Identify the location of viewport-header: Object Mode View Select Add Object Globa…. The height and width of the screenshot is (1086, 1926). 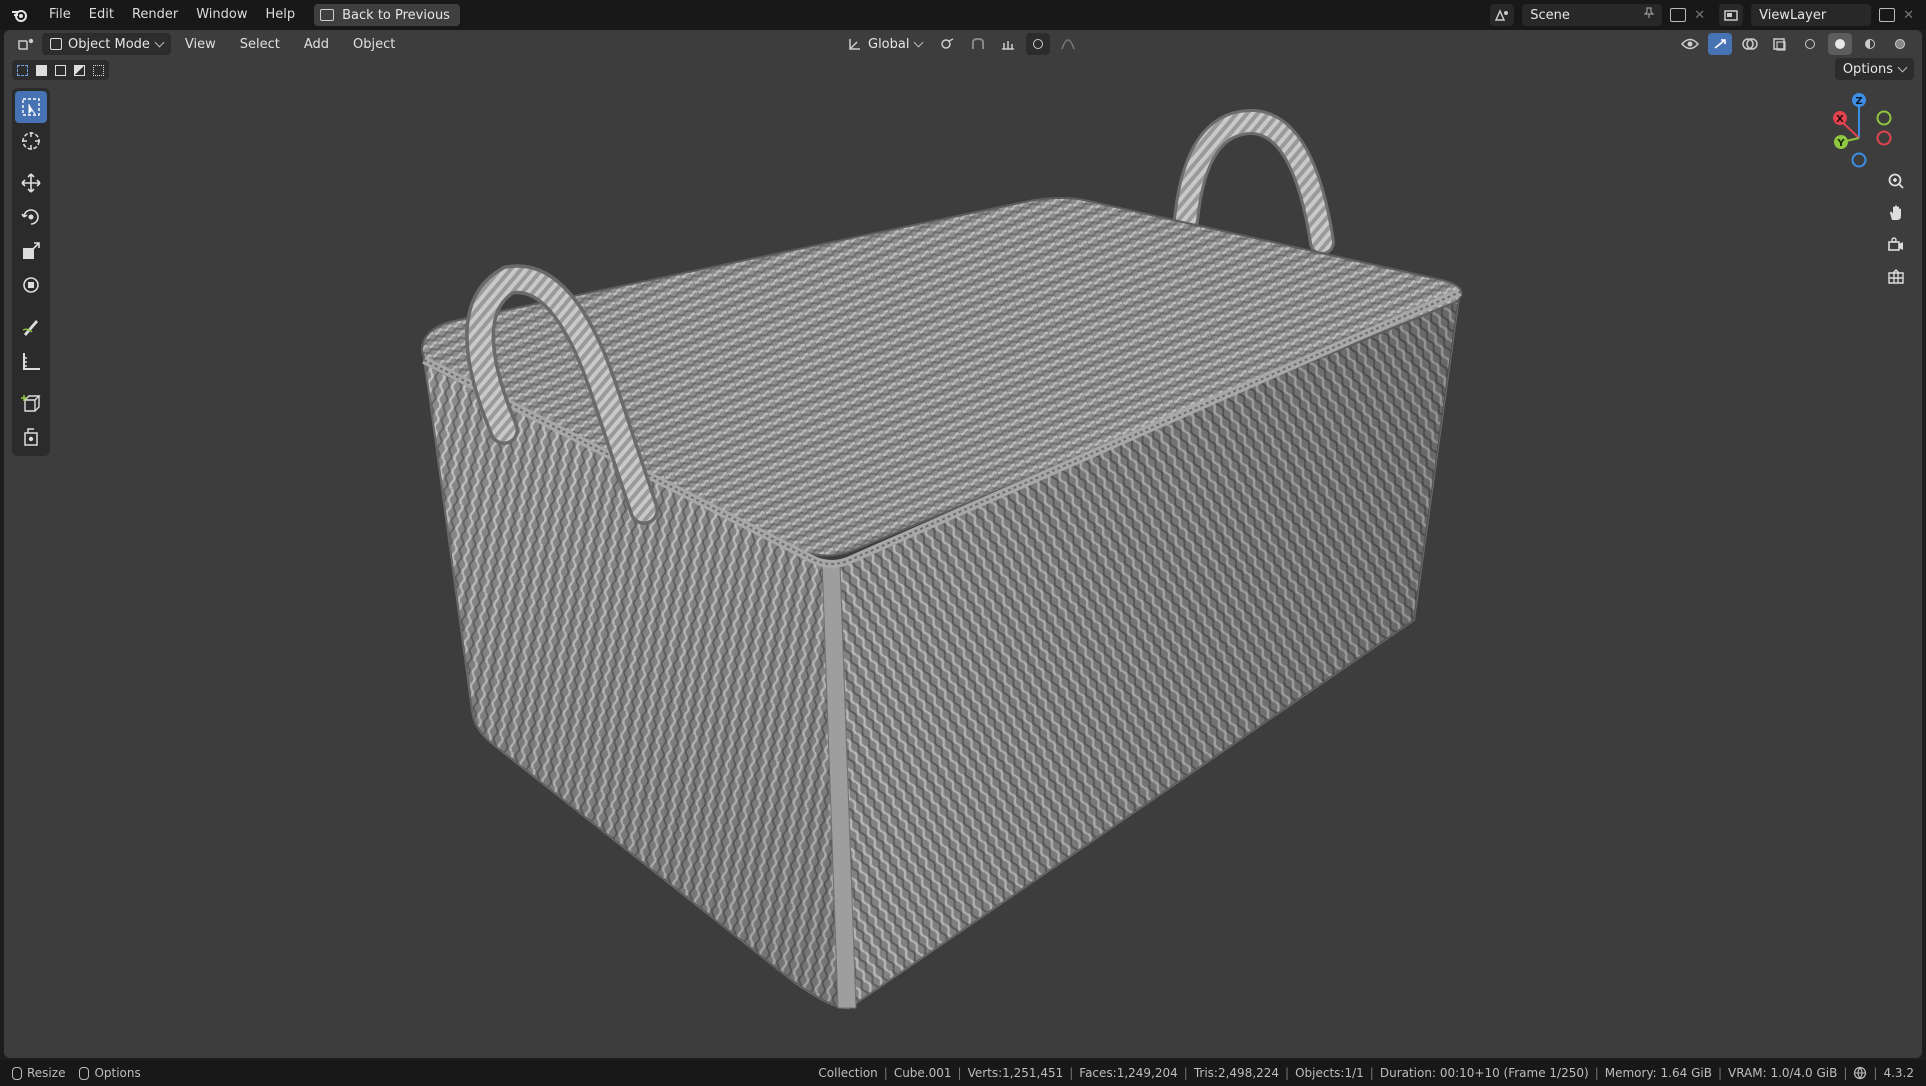
(963, 44).